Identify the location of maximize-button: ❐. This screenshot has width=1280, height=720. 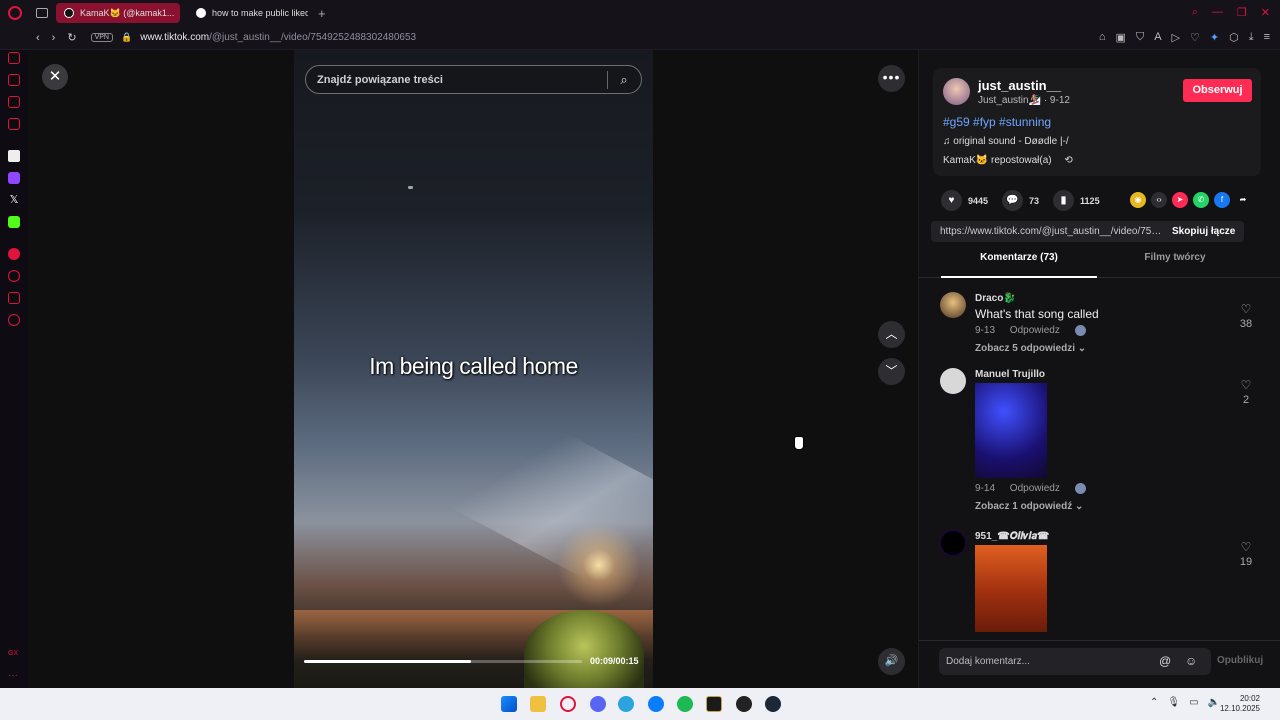
(1242, 12).